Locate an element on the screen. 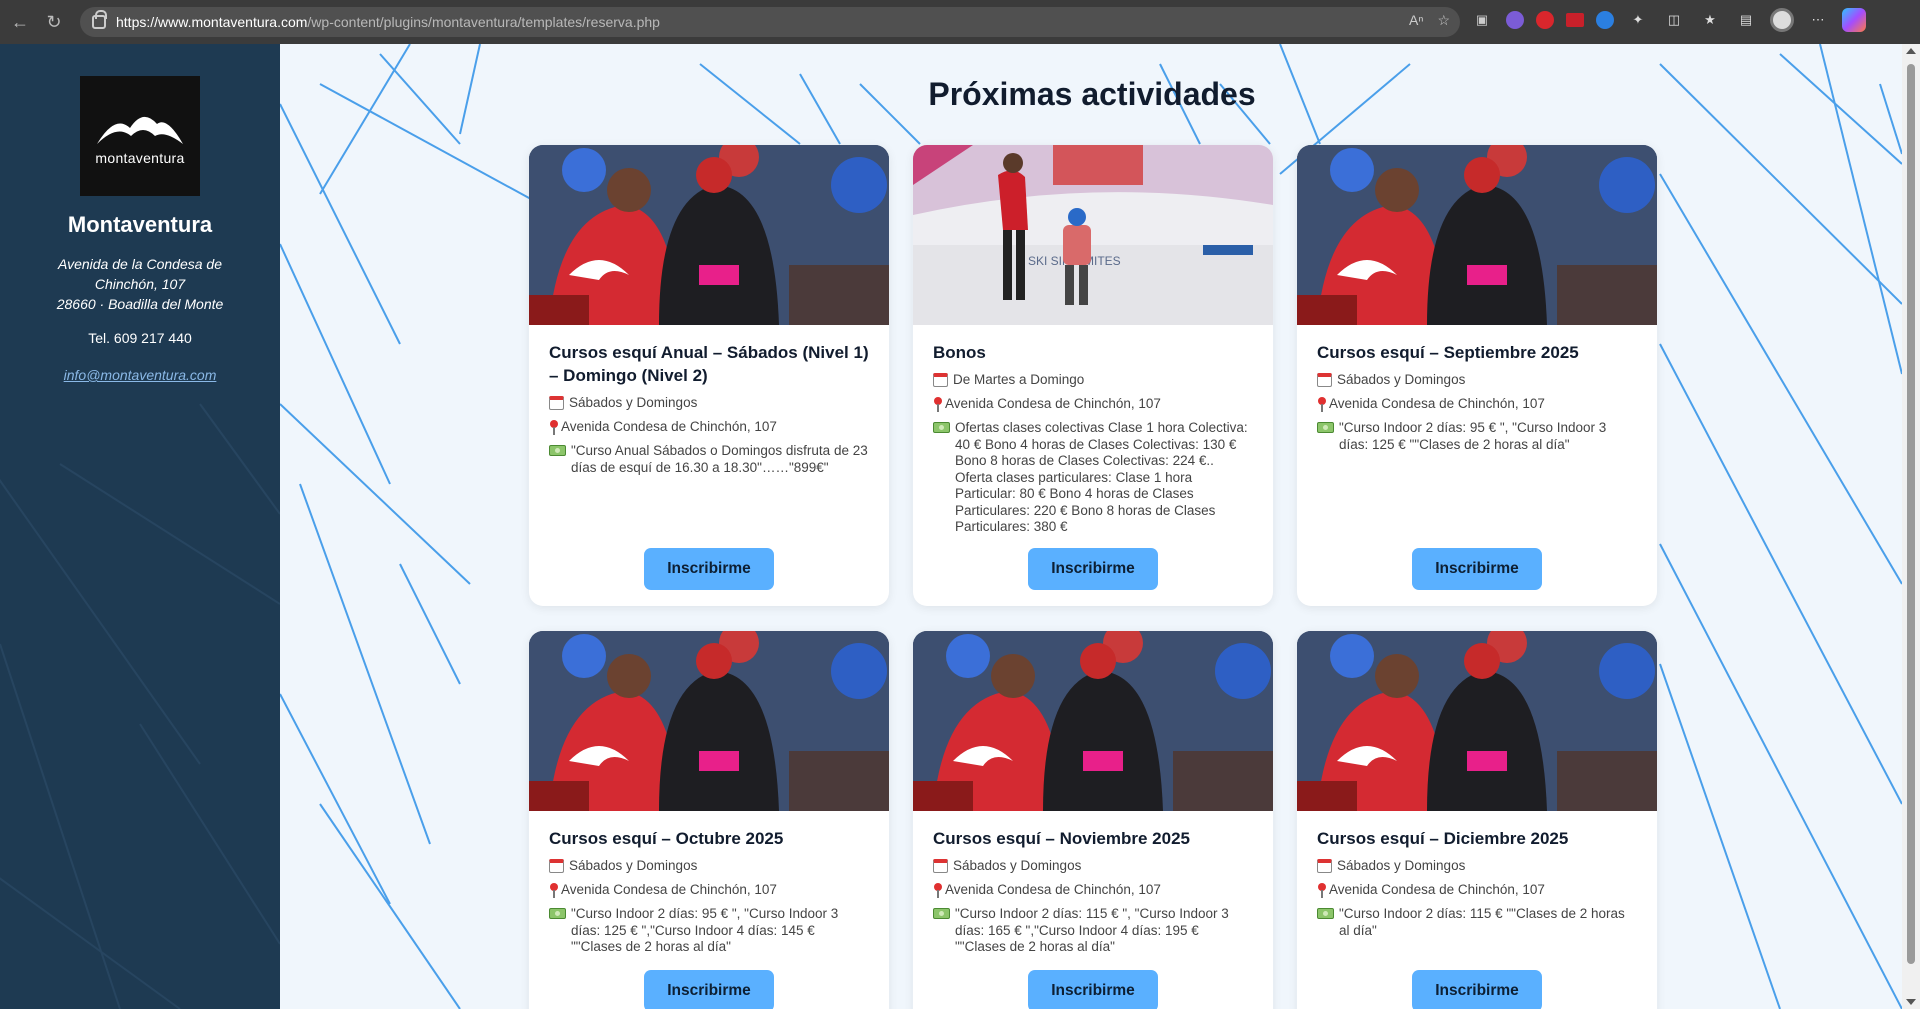  read-aloud-icon: Aⁿ is located at coordinates (1416, 20).